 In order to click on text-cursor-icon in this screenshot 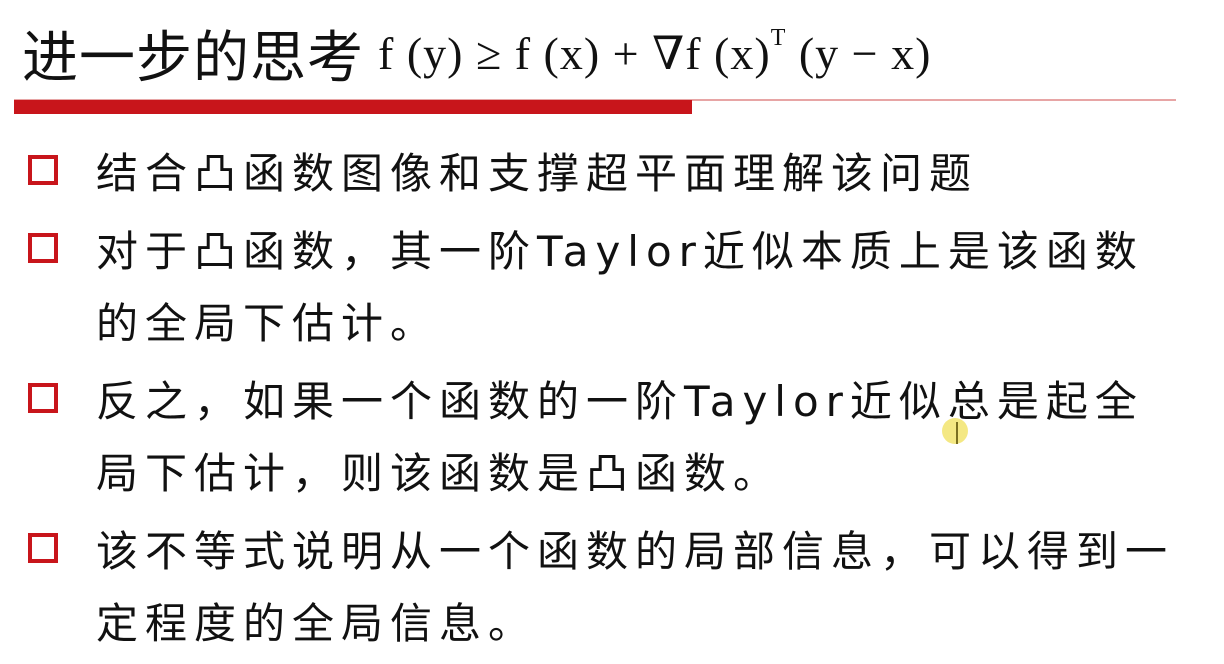, I will do `click(957, 433)`.